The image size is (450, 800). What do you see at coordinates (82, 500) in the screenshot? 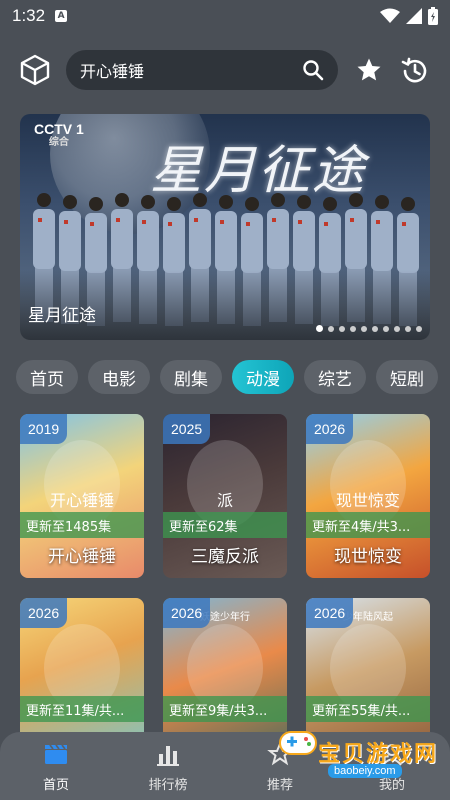
I see `card-poster-title: 开心锤锤` at bounding box center [82, 500].